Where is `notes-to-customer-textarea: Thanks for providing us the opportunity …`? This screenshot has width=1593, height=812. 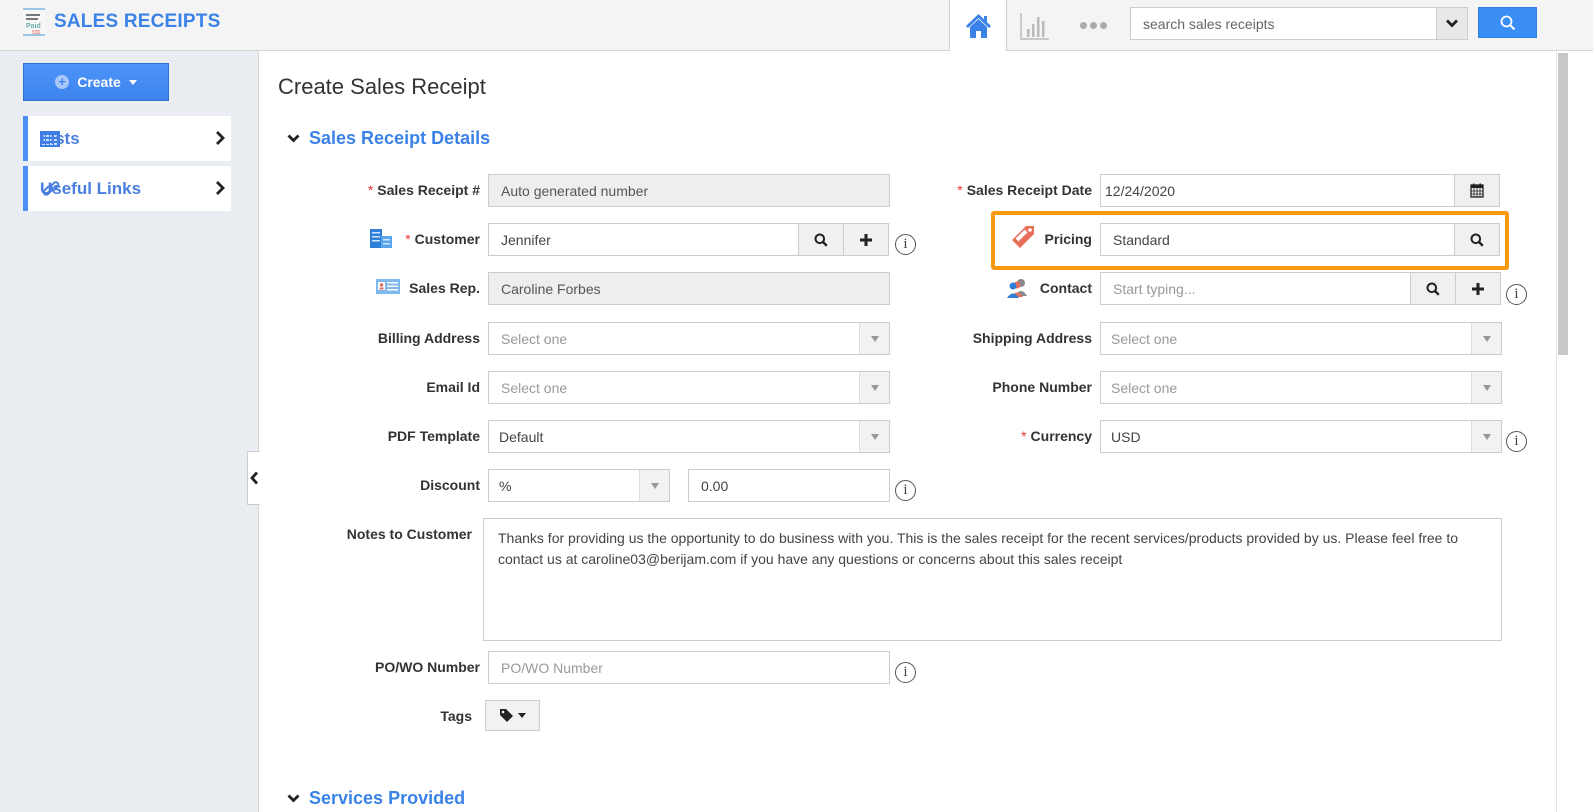 notes-to-customer-textarea: Thanks for providing us the opportunity … is located at coordinates (992, 579).